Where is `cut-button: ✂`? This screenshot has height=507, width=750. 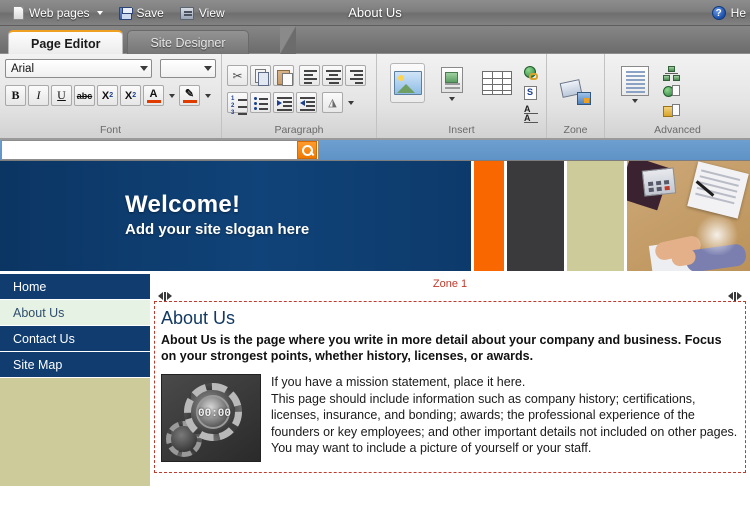
cut-button: ✂ is located at coordinates (237, 75).